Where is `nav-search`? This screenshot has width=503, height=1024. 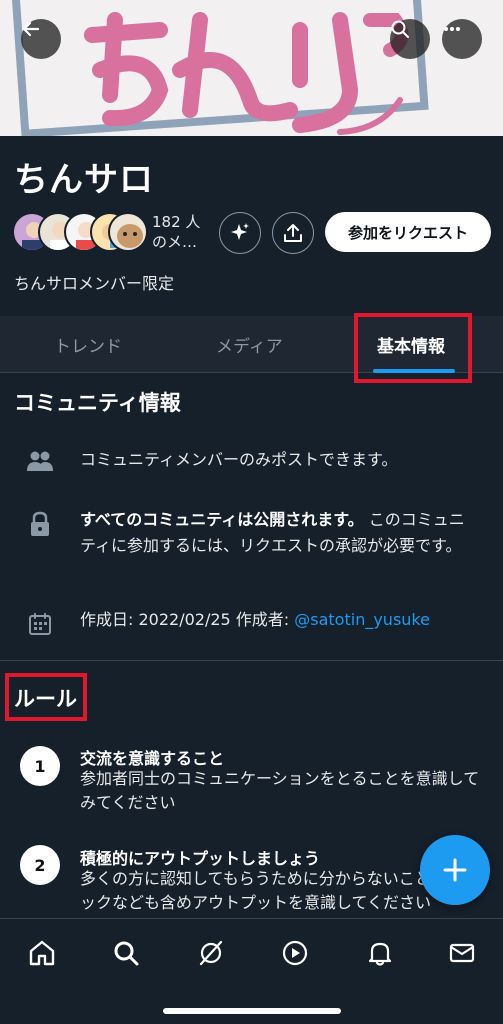
nav-search is located at coordinates (126, 953).